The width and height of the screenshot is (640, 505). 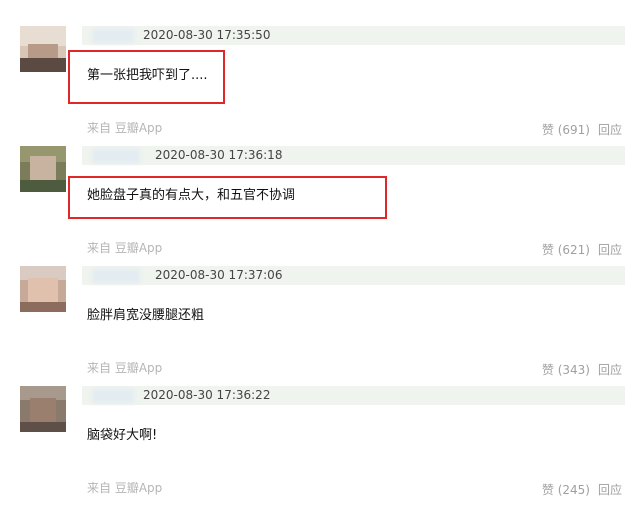 I want to click on like-button: 赞 (691), so click(x=566, y=130).